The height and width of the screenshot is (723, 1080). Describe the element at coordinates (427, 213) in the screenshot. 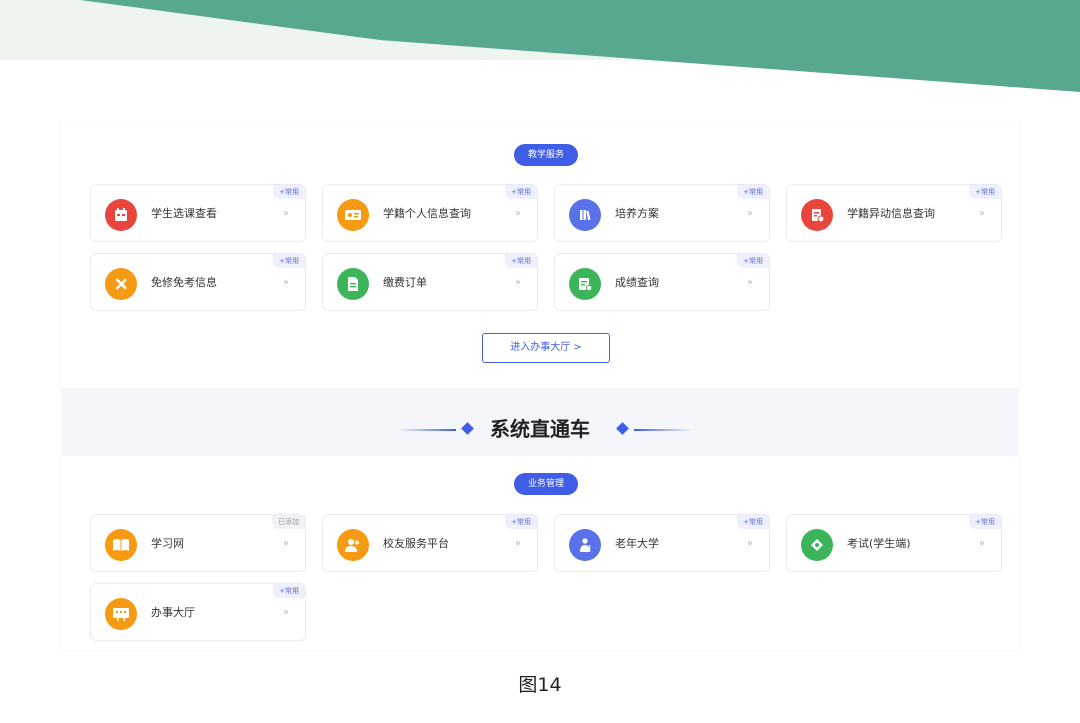

I see `card-label: 学籍个人信息查询` at that location.